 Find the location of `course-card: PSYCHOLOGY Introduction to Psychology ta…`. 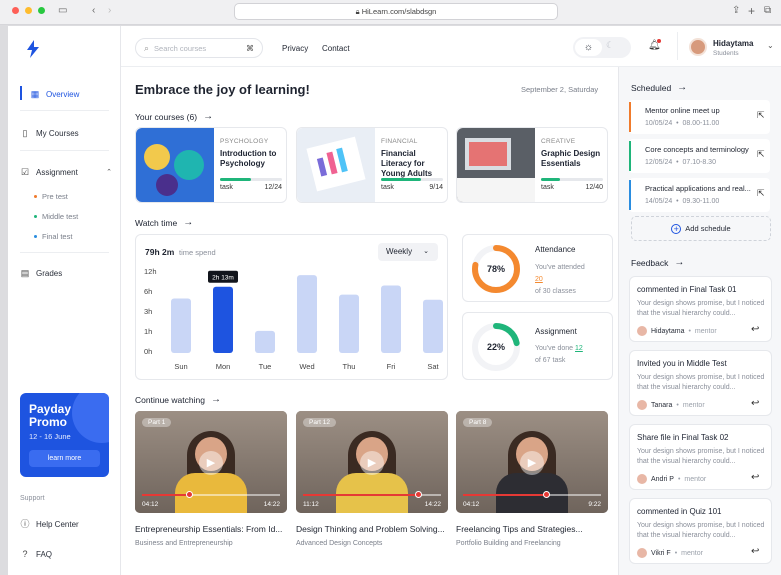

course-card: PSYCHOLOGY Introduction to Psychology ta… is located at coordinates (211, 165).